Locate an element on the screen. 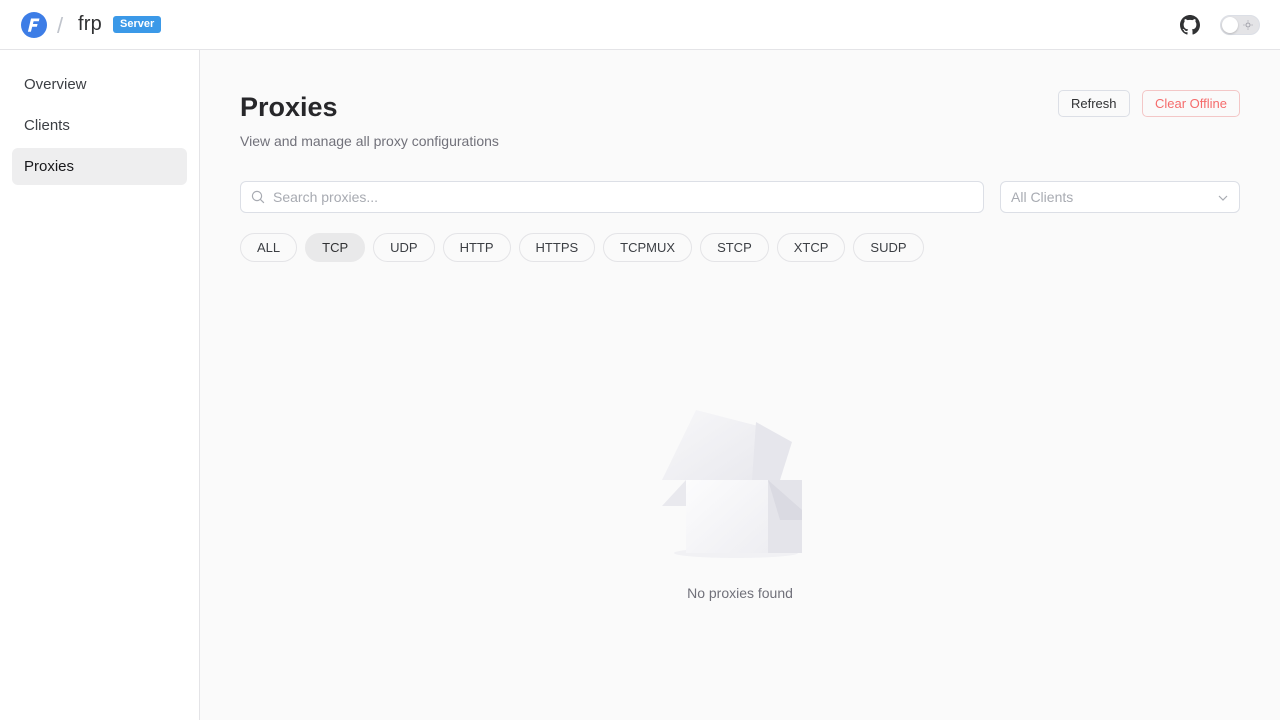  theme-toggle is located at coordinates (1240, 25).